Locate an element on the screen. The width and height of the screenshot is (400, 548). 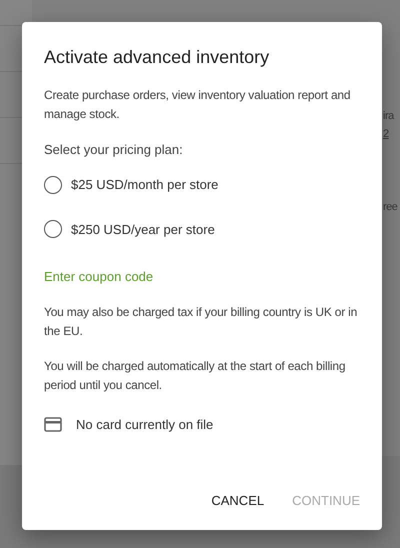
billing-note: You may also be charged tax if your billing country is UK or in the EU. is located at coordinates (201, 322).